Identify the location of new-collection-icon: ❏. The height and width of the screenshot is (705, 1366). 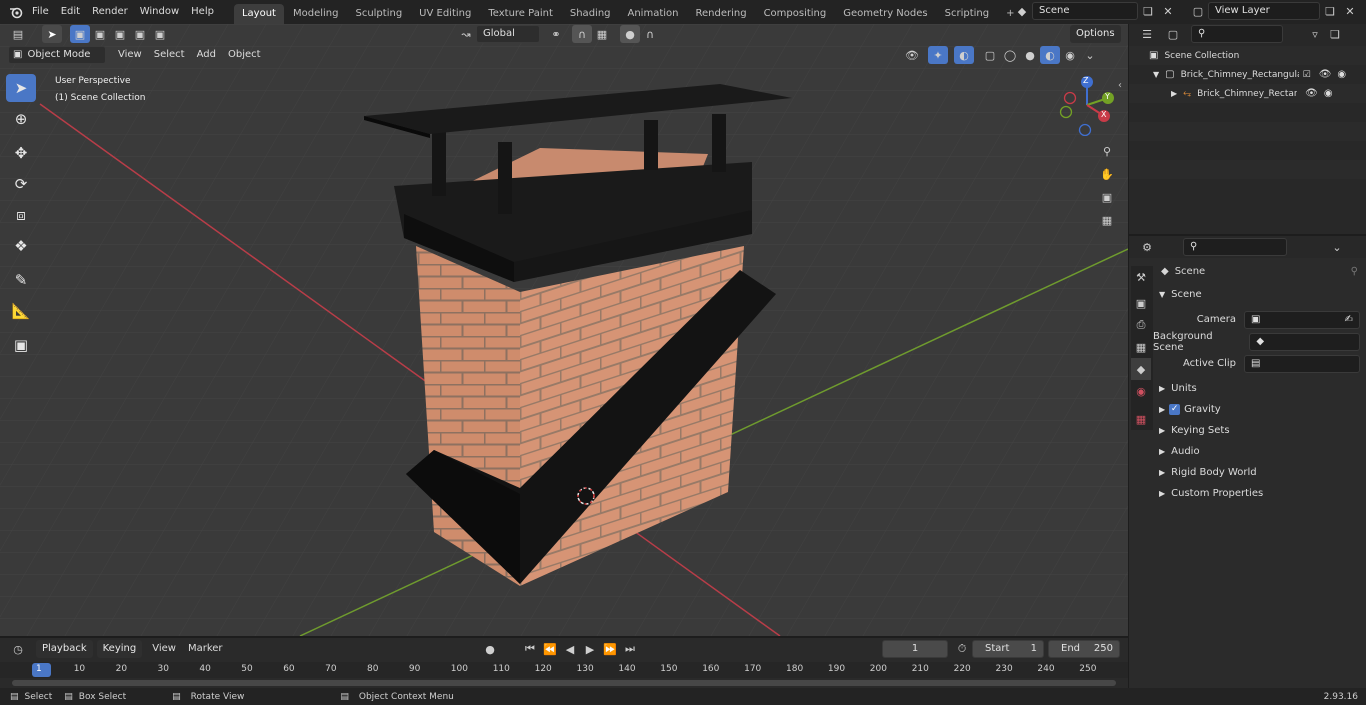
(1335, 34).